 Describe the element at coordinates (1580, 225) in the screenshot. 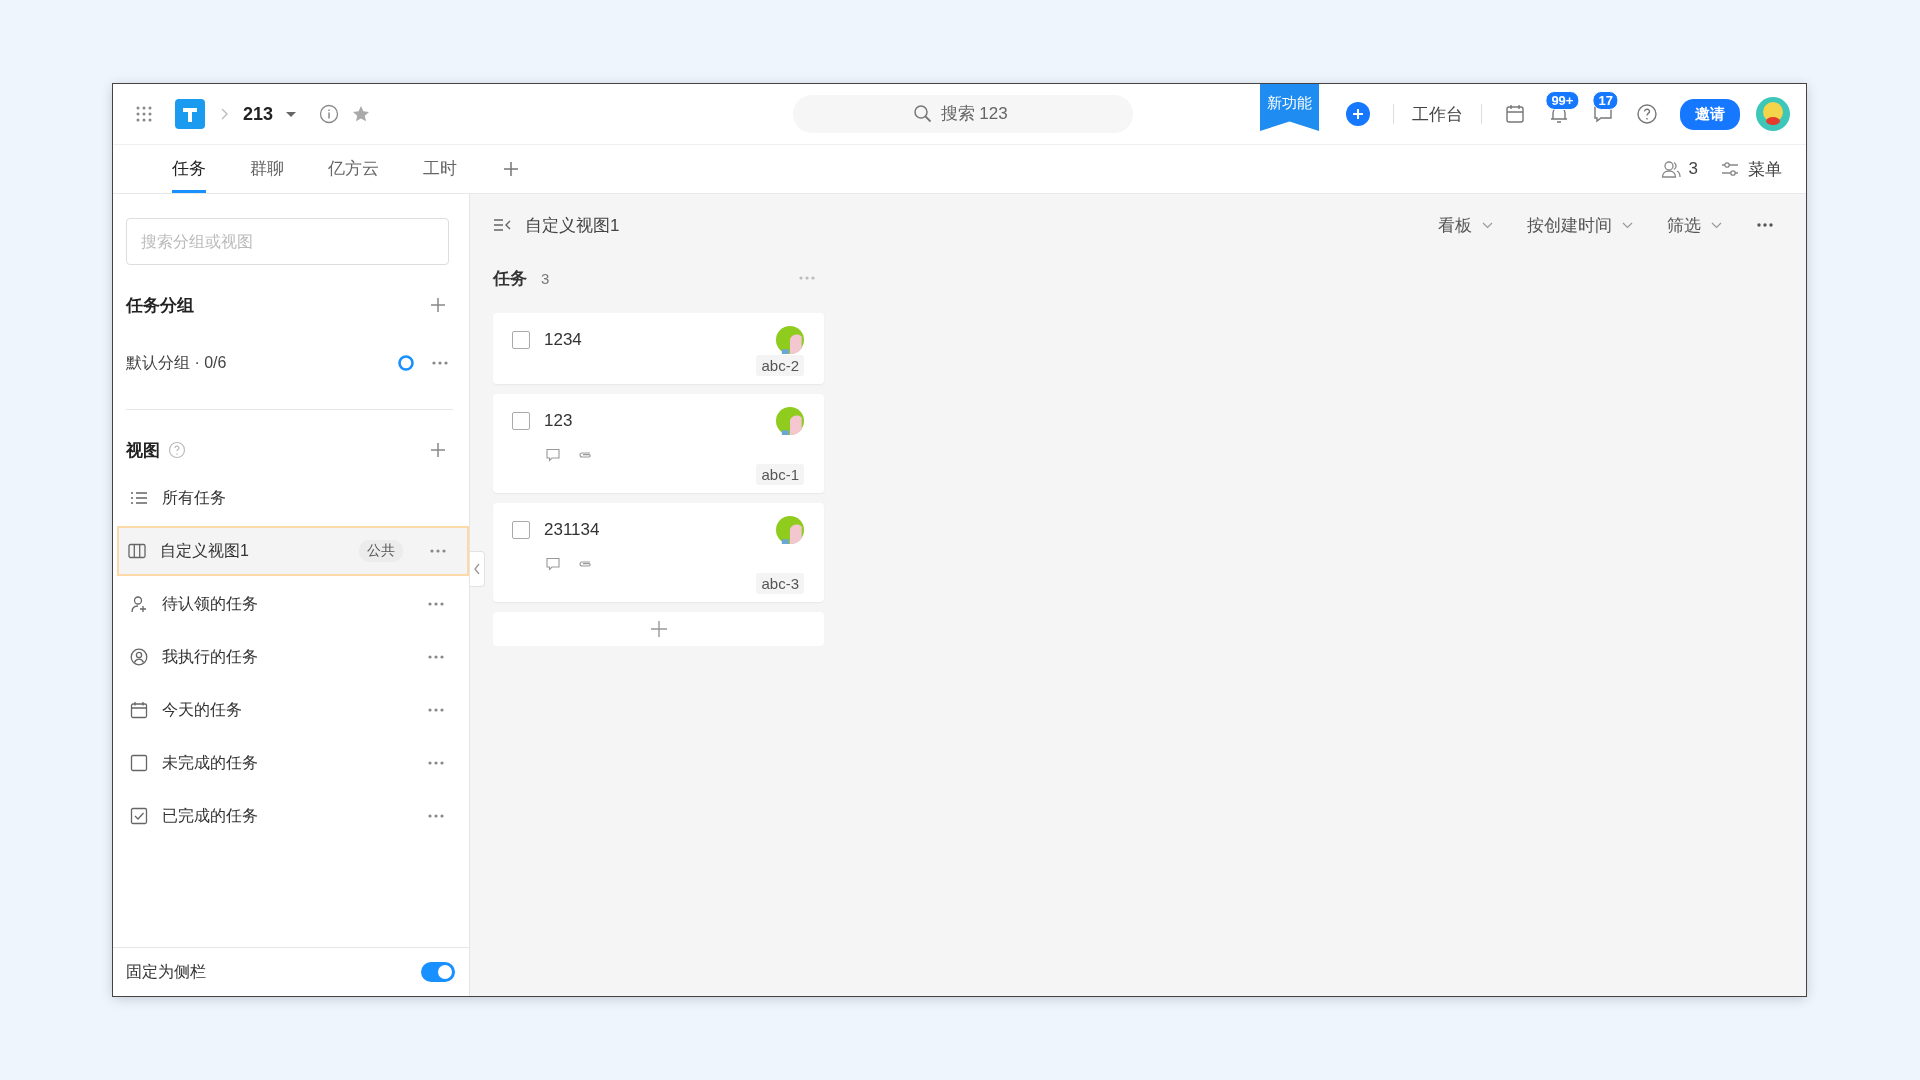

I see `view-dropdown: 按创建时间` at that location.